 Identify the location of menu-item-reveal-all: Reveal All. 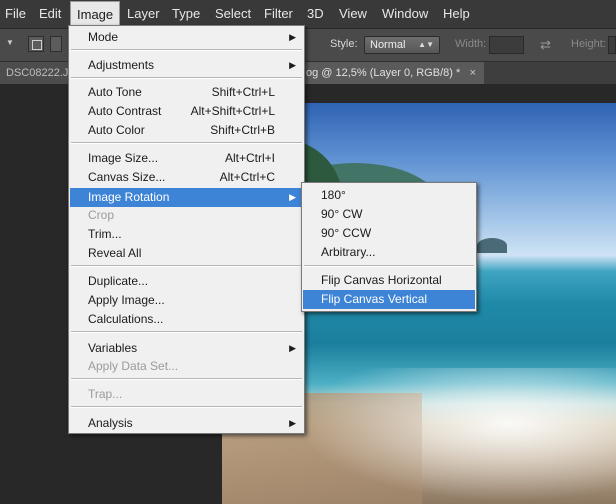
(186, 253).